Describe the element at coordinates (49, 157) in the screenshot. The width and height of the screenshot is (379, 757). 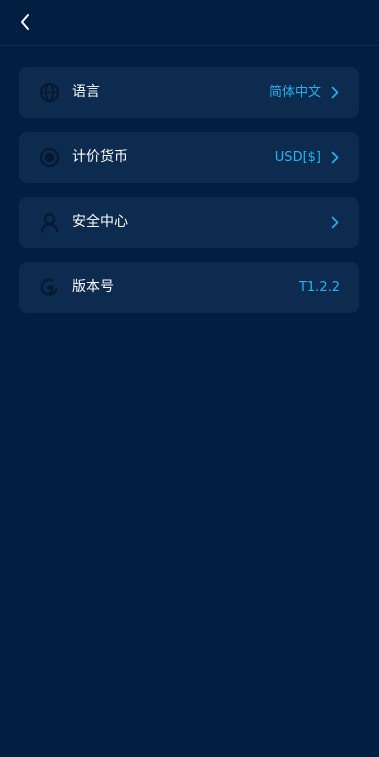
I see `coin-icon` at that location.